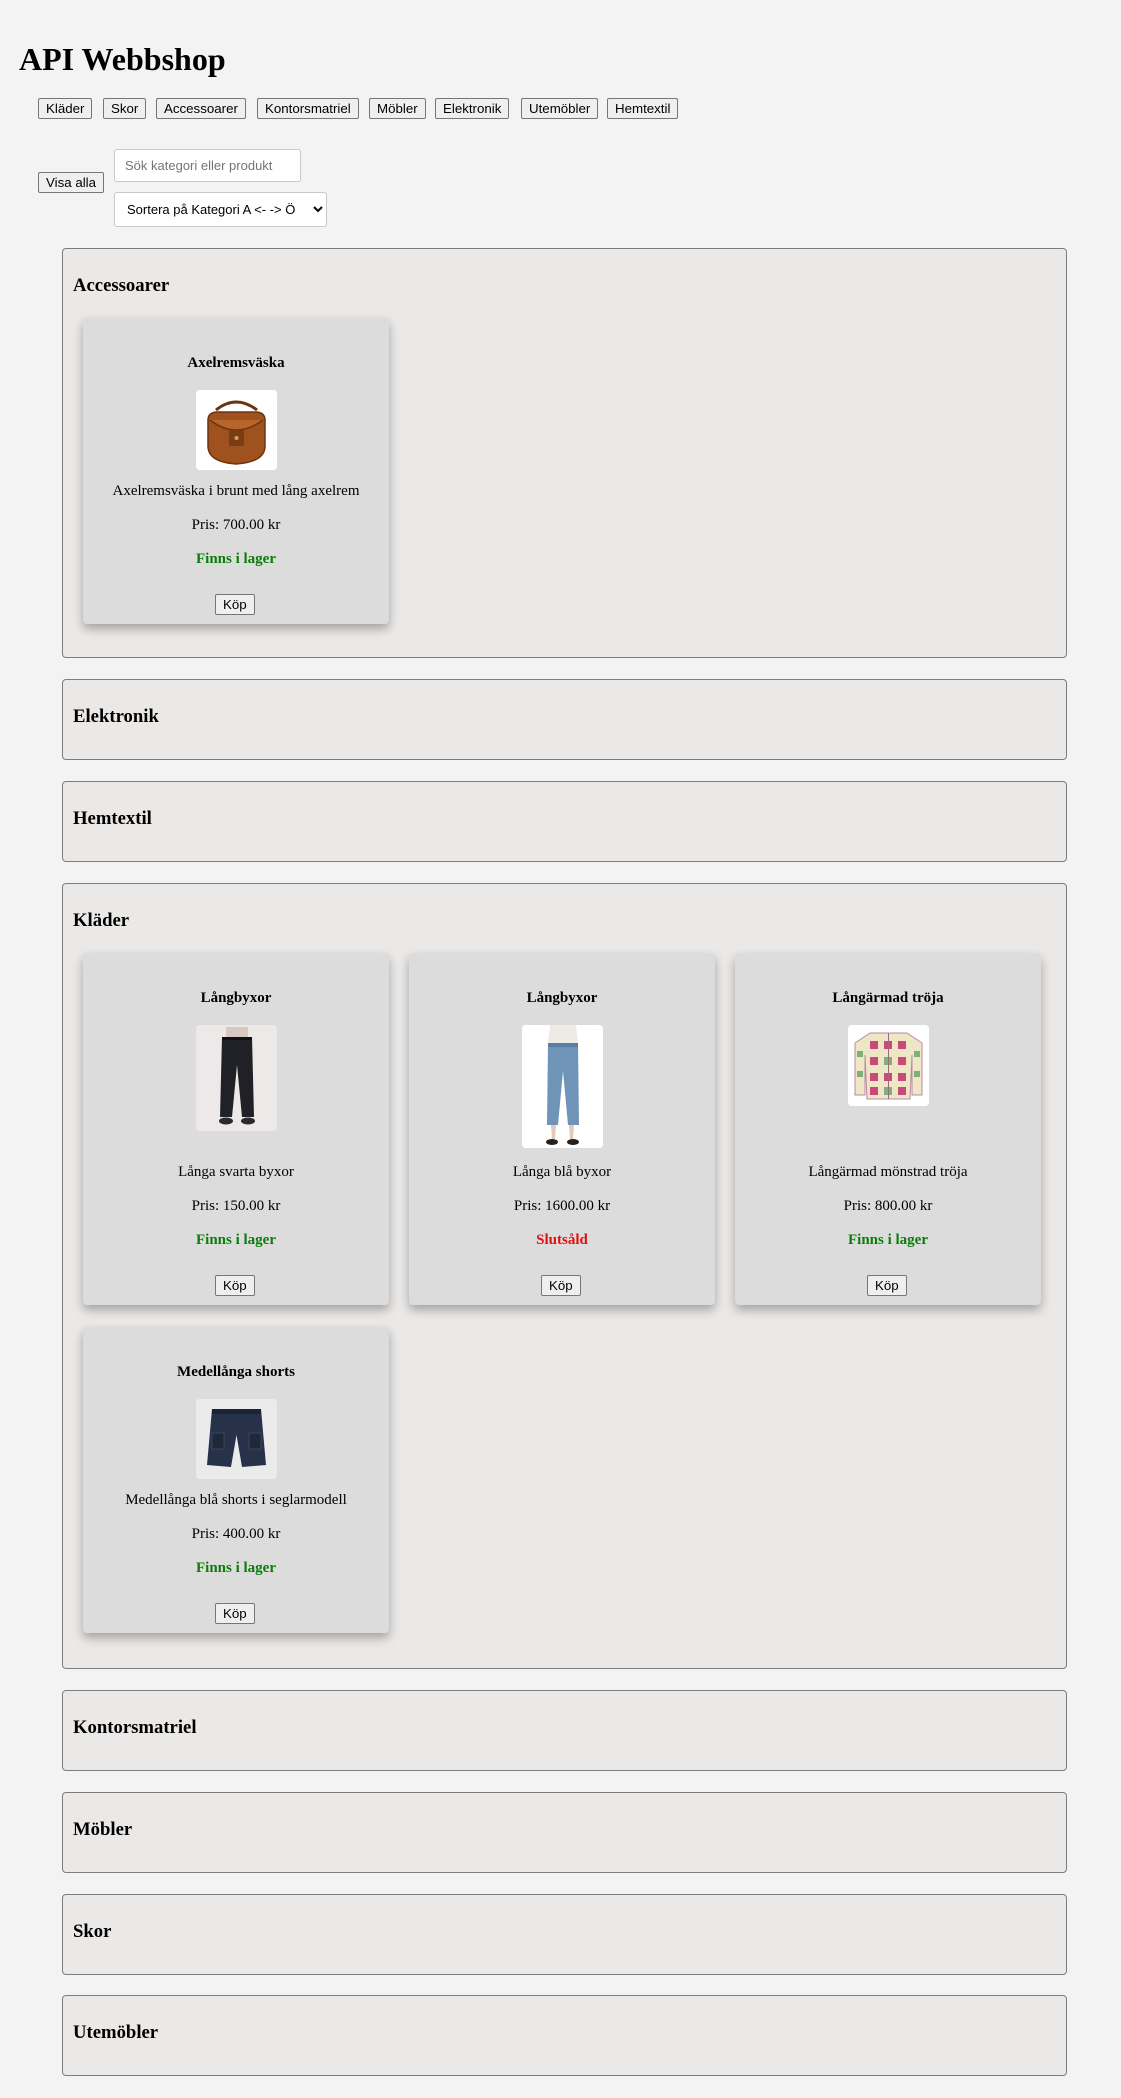 The width and height of the screenshot is (1121, 2098). Describe the element at coordinates (564, 1730) in the screenshot. I see `section-kontorsmatriel: Kontorsmatriel` at that location.